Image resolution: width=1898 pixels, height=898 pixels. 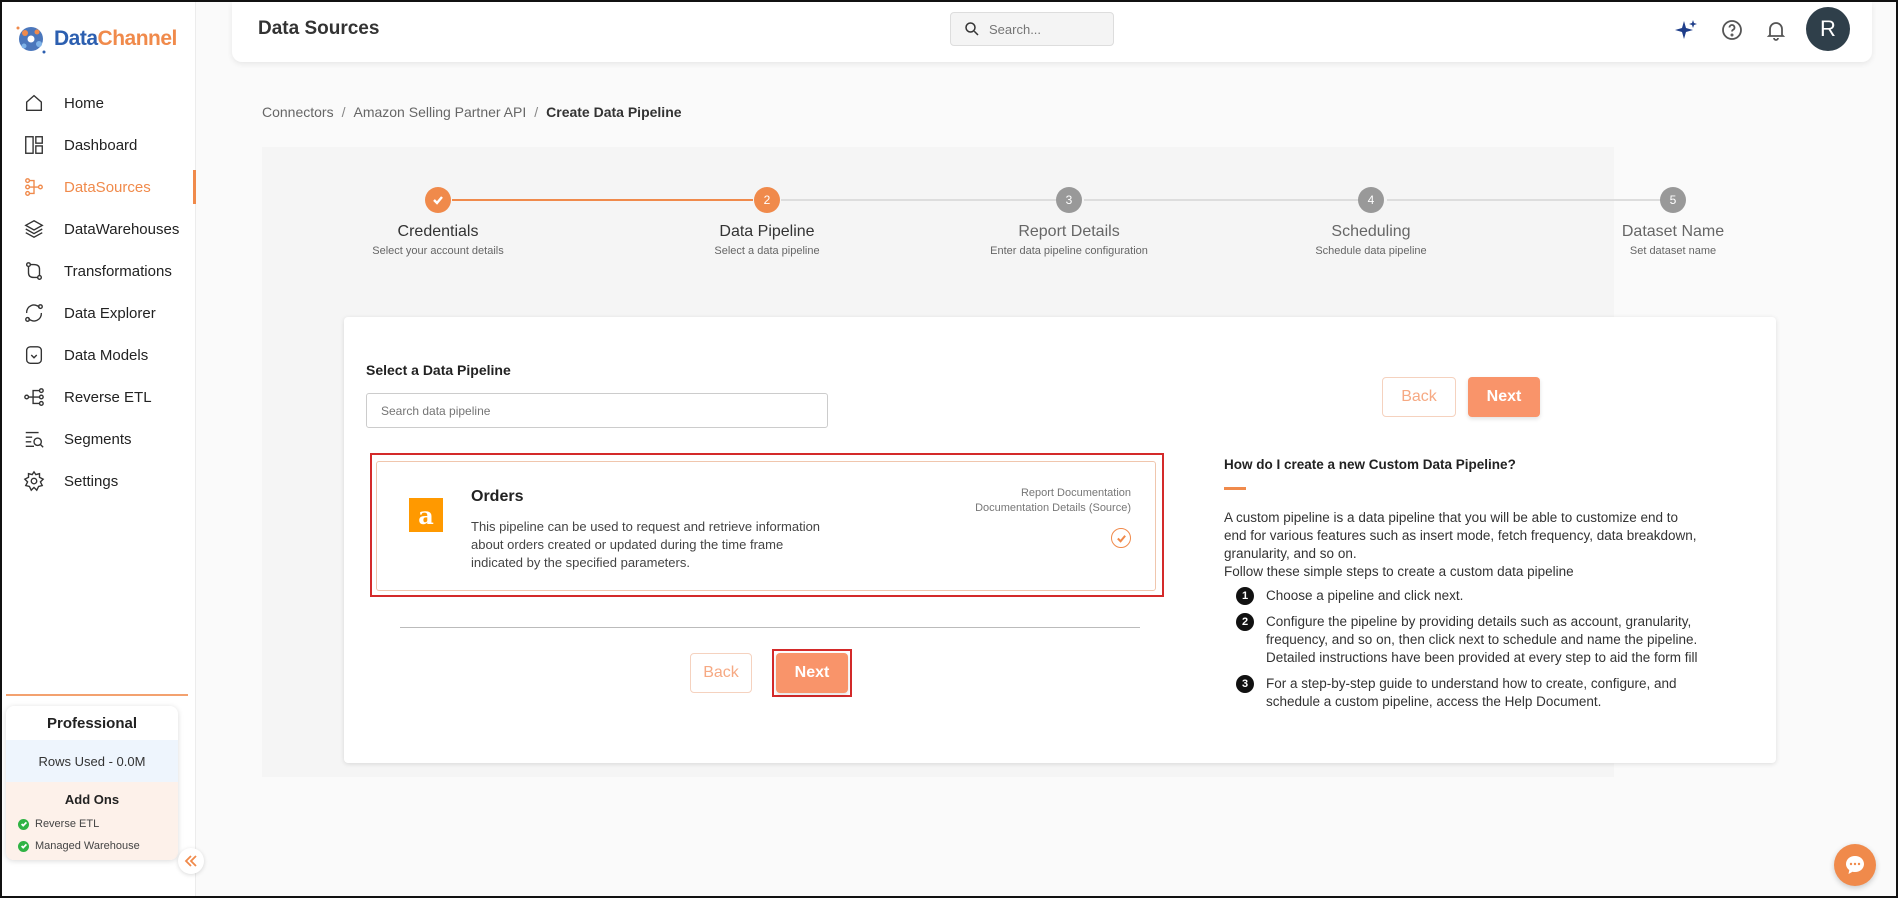 I want to click on sidebar-item-data-explorer: Data Explorer, so click(x=99, y=313).